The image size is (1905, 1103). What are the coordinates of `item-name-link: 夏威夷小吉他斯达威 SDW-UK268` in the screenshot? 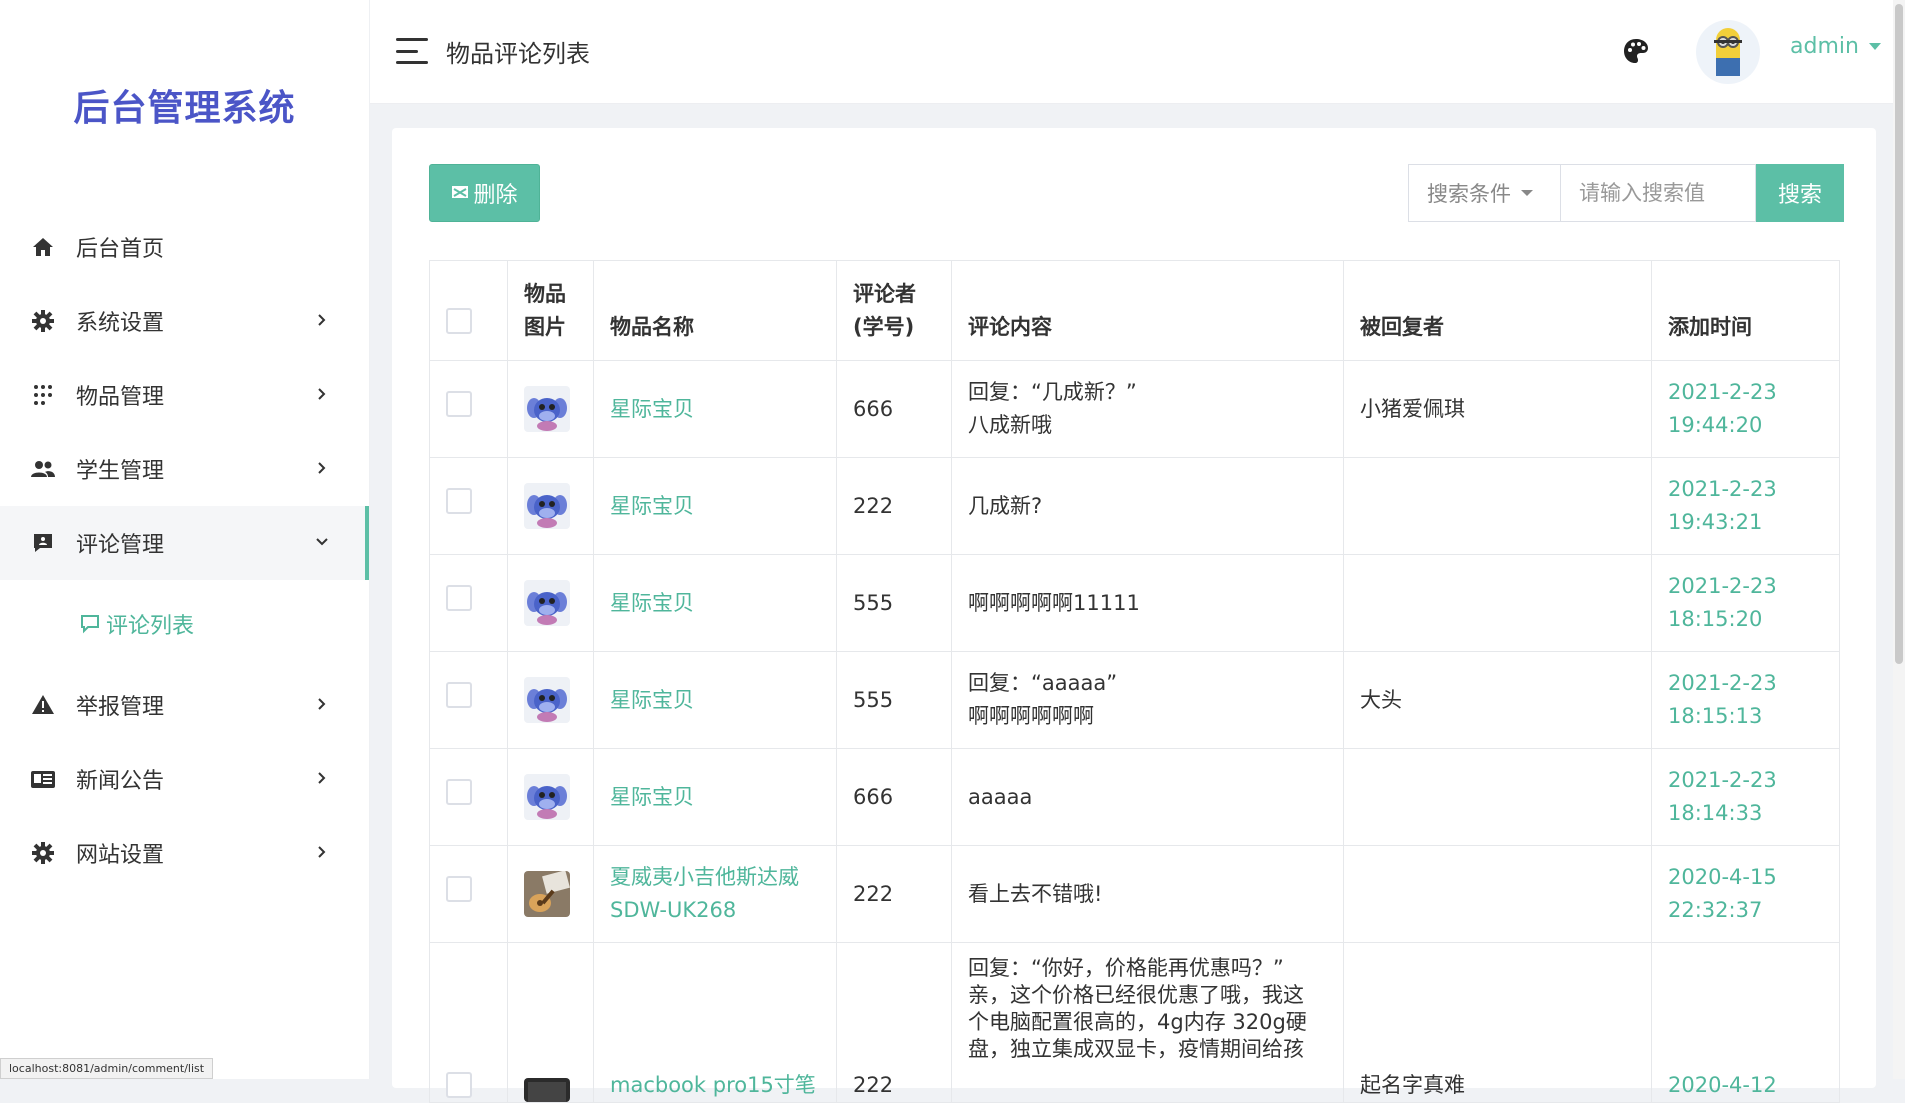 It's located at (715, 894).